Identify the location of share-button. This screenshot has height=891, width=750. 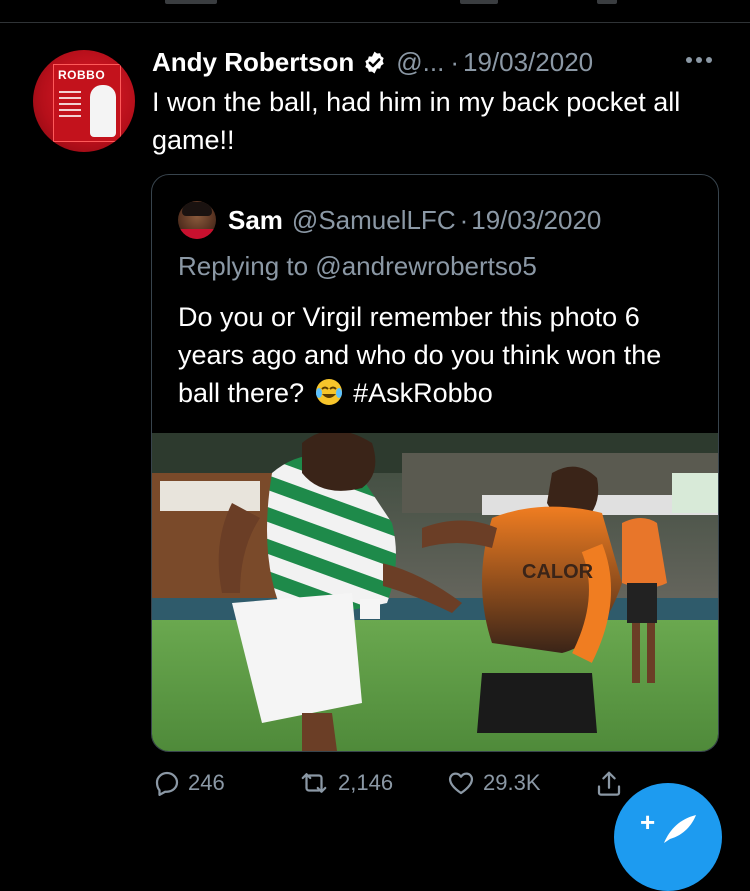
(612, 784).